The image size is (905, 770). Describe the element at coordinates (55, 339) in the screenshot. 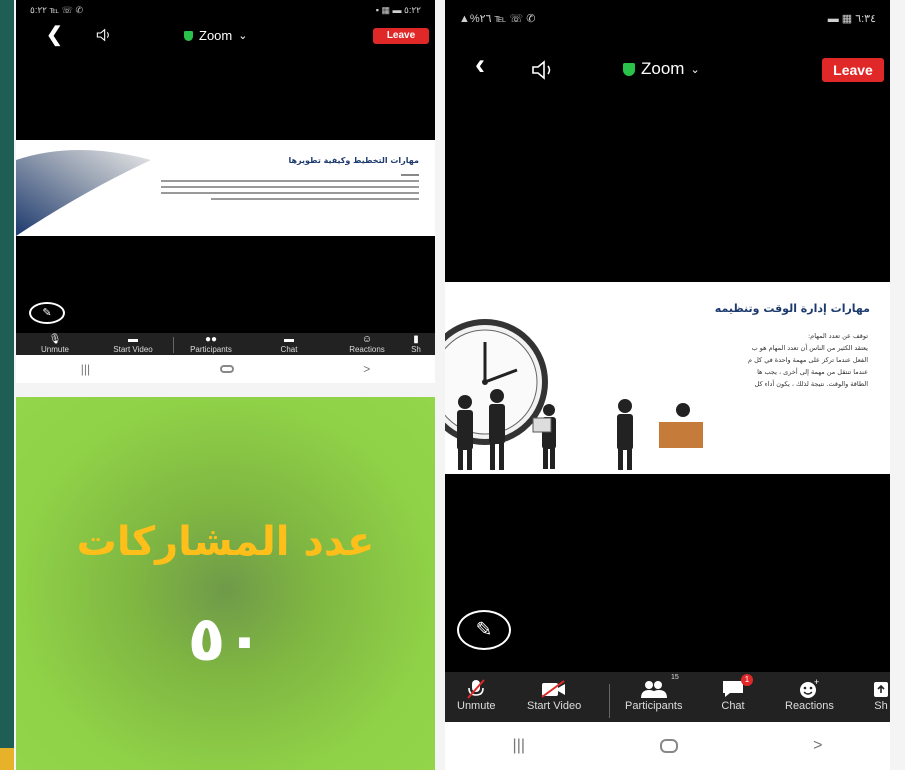

I see `microphone-muted-icon: 🎙` at that location.